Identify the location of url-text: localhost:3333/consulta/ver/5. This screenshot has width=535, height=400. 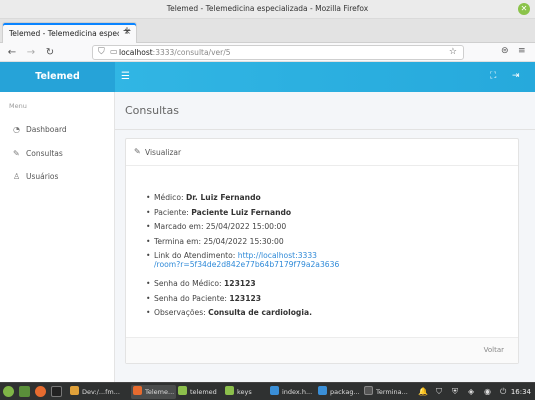
(175, 52).